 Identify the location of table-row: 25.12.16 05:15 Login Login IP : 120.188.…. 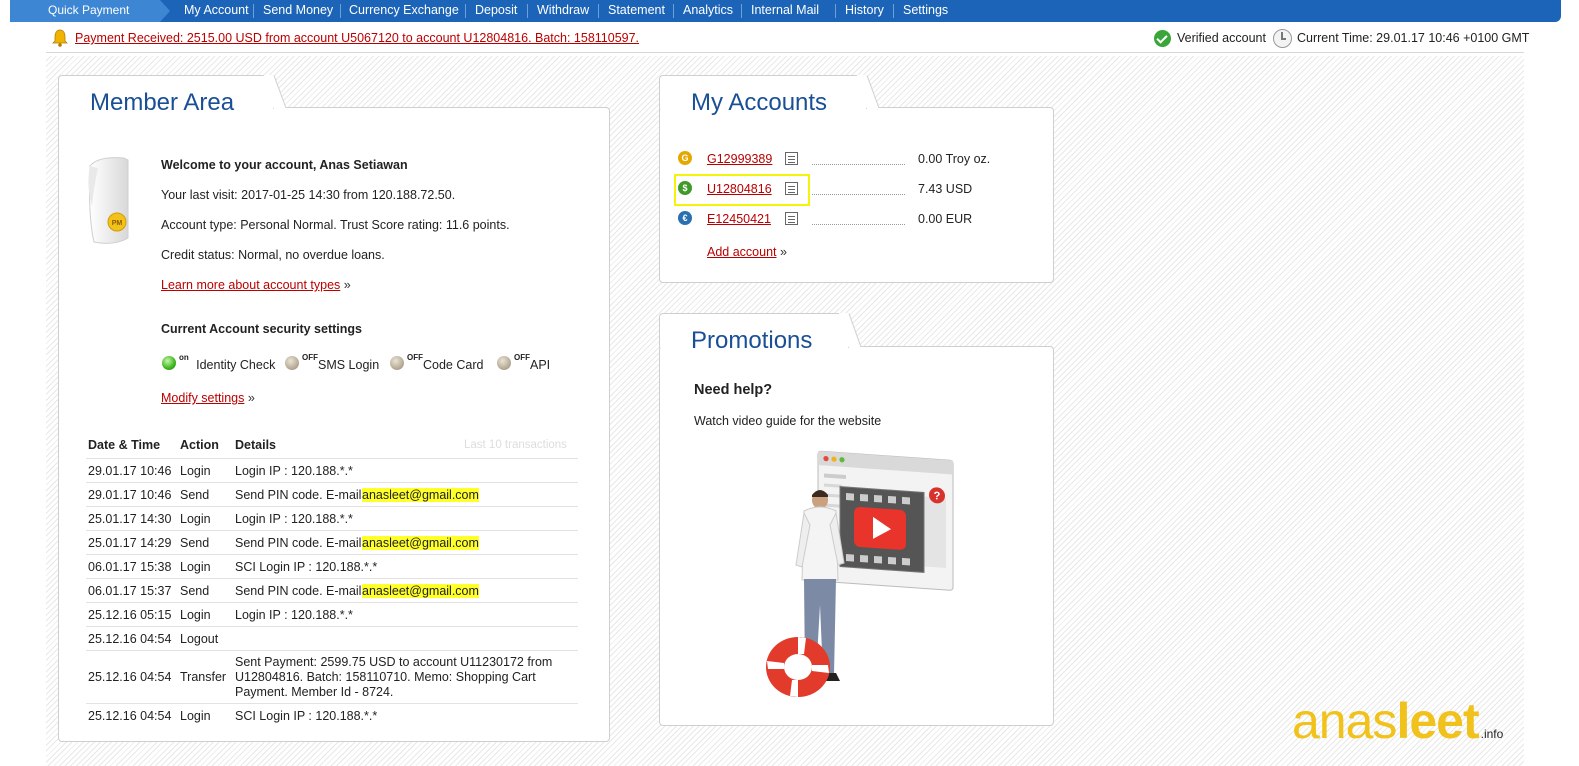
(332, 614).